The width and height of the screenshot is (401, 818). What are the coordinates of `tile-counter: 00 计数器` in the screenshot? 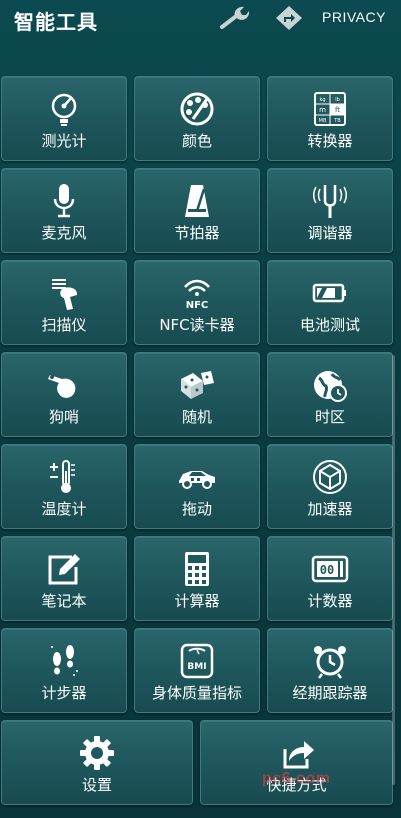 It's located at (330, 578).